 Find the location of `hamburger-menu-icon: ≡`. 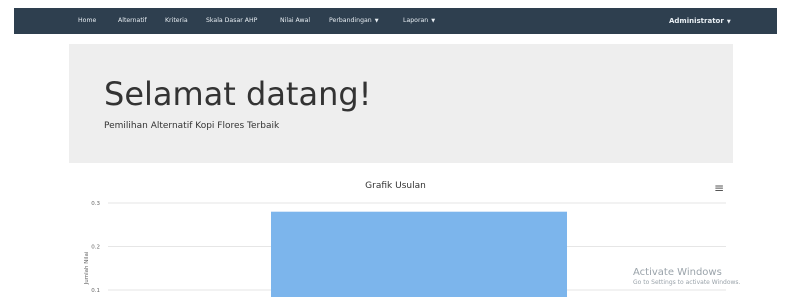

hamburger-menu-icon: ≡ is located at coordinates (719, 188).